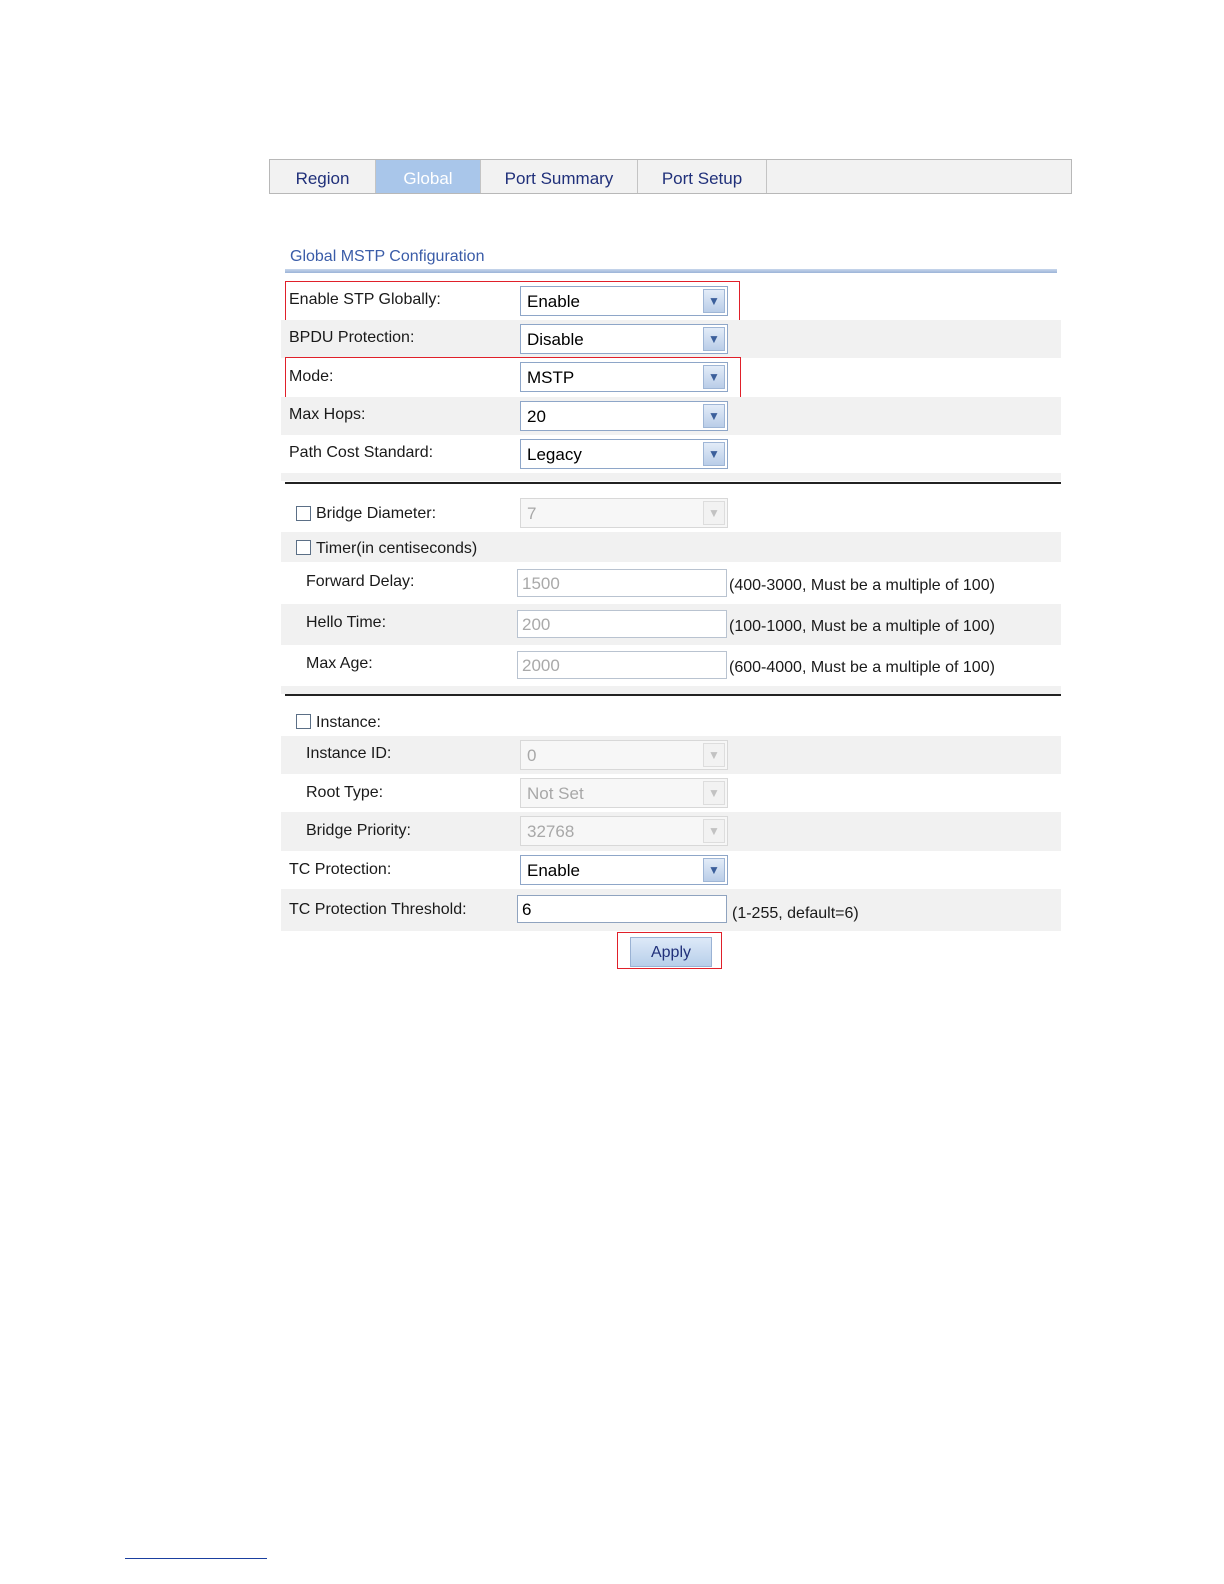 This screenshot has height=1584, width=1224. What do you see at coordinates (536, 416) in the screenshot?
I see `max-hops-value: 20` at bounding box center [536, 416].